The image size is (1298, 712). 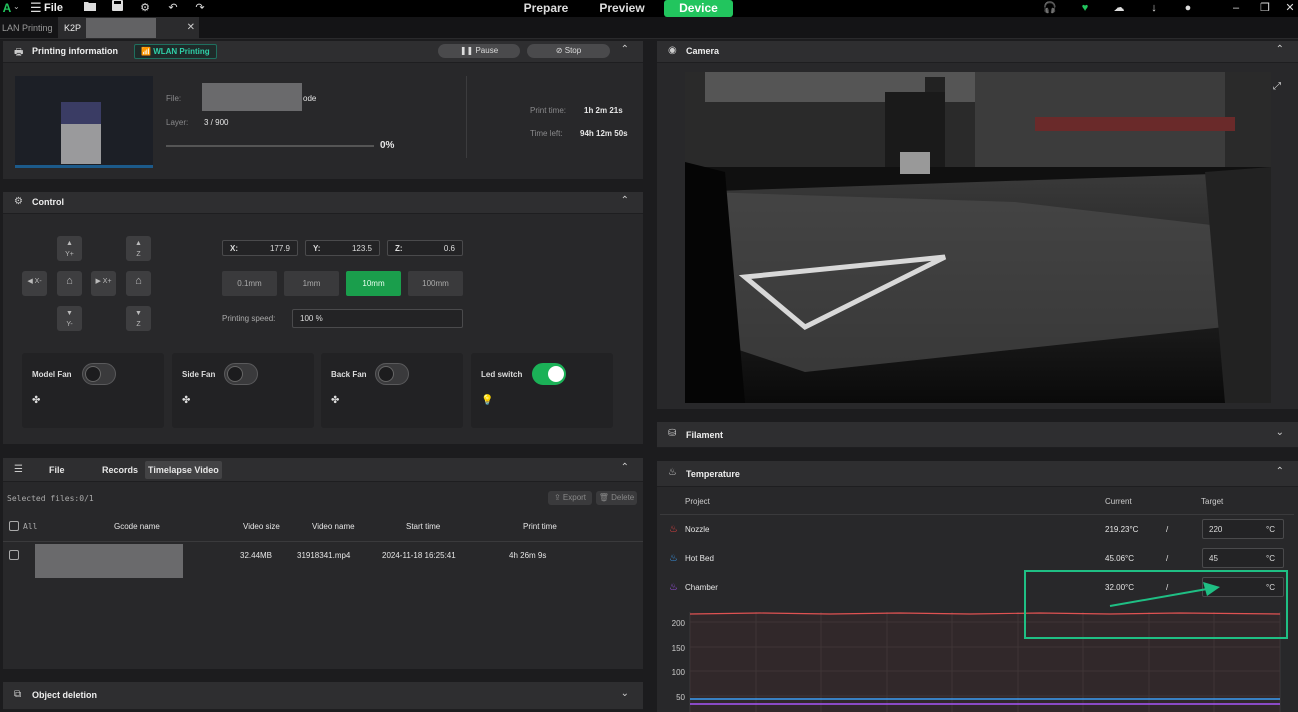 What do you see at coordinates (373, 283) in the screenshot?
I see `step-10mm-button: 10mm` at bounding box center [373, 283].